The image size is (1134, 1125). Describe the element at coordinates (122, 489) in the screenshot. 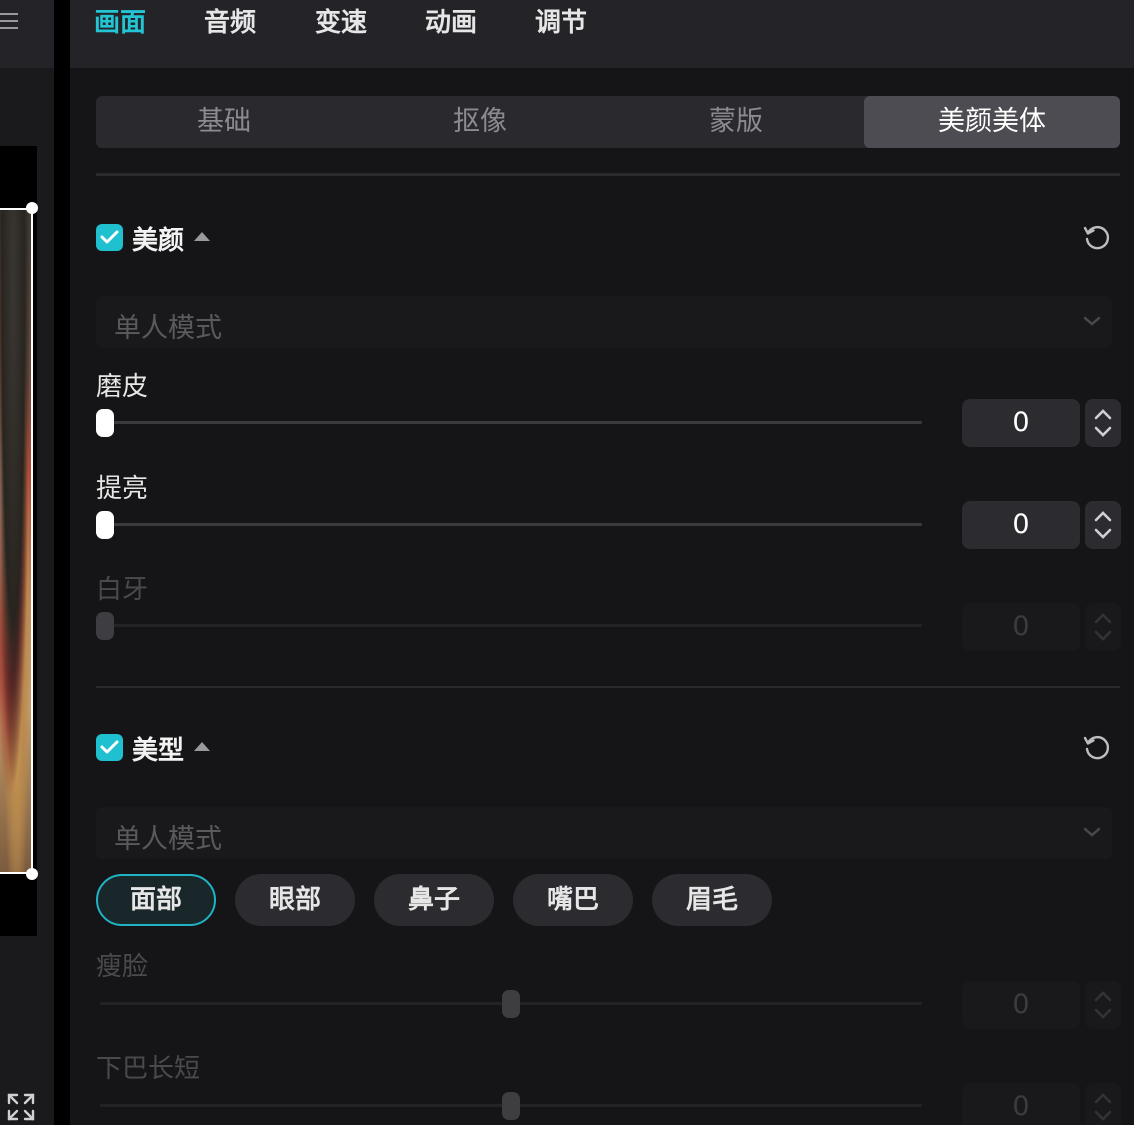

I see `param-label-brighten: 提亮` at that location.